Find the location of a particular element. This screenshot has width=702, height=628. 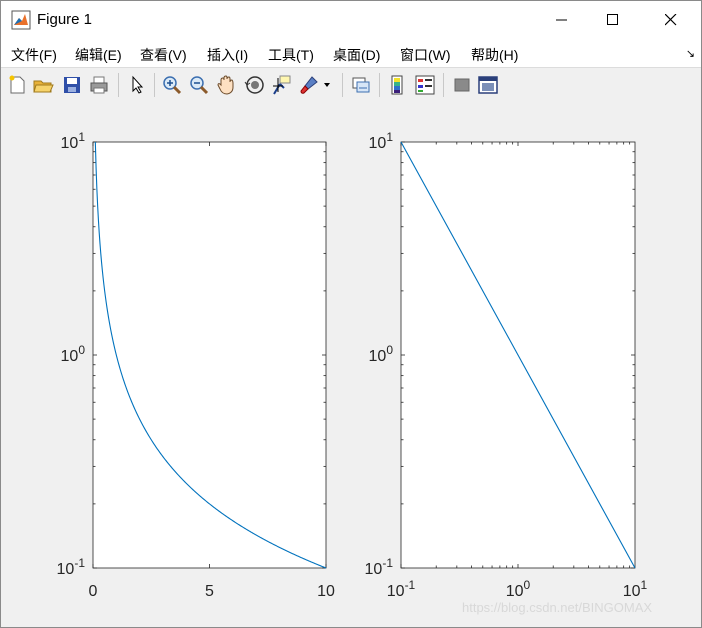

minimize-icon is located at coordinates (561, 20).